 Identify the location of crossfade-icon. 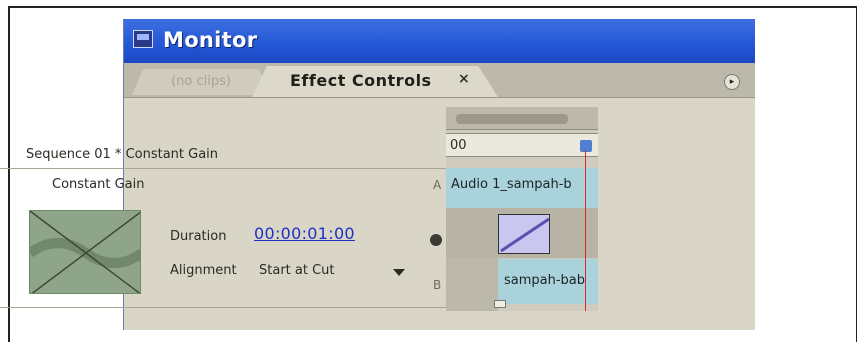
(524, 235).